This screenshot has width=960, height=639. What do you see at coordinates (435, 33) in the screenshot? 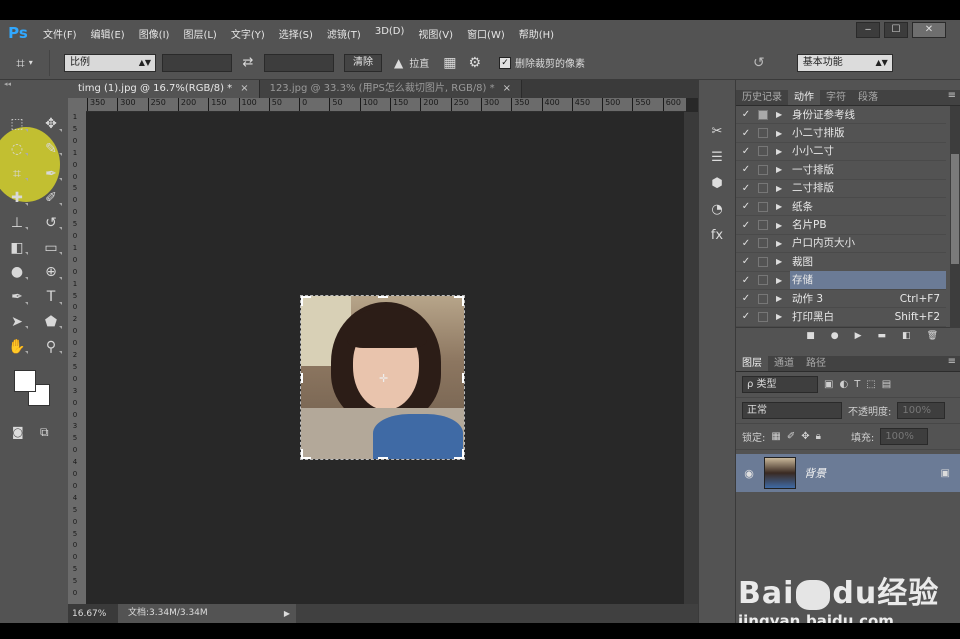
I see `menu-item: 视图(V)` at bounding box center [435, 33].